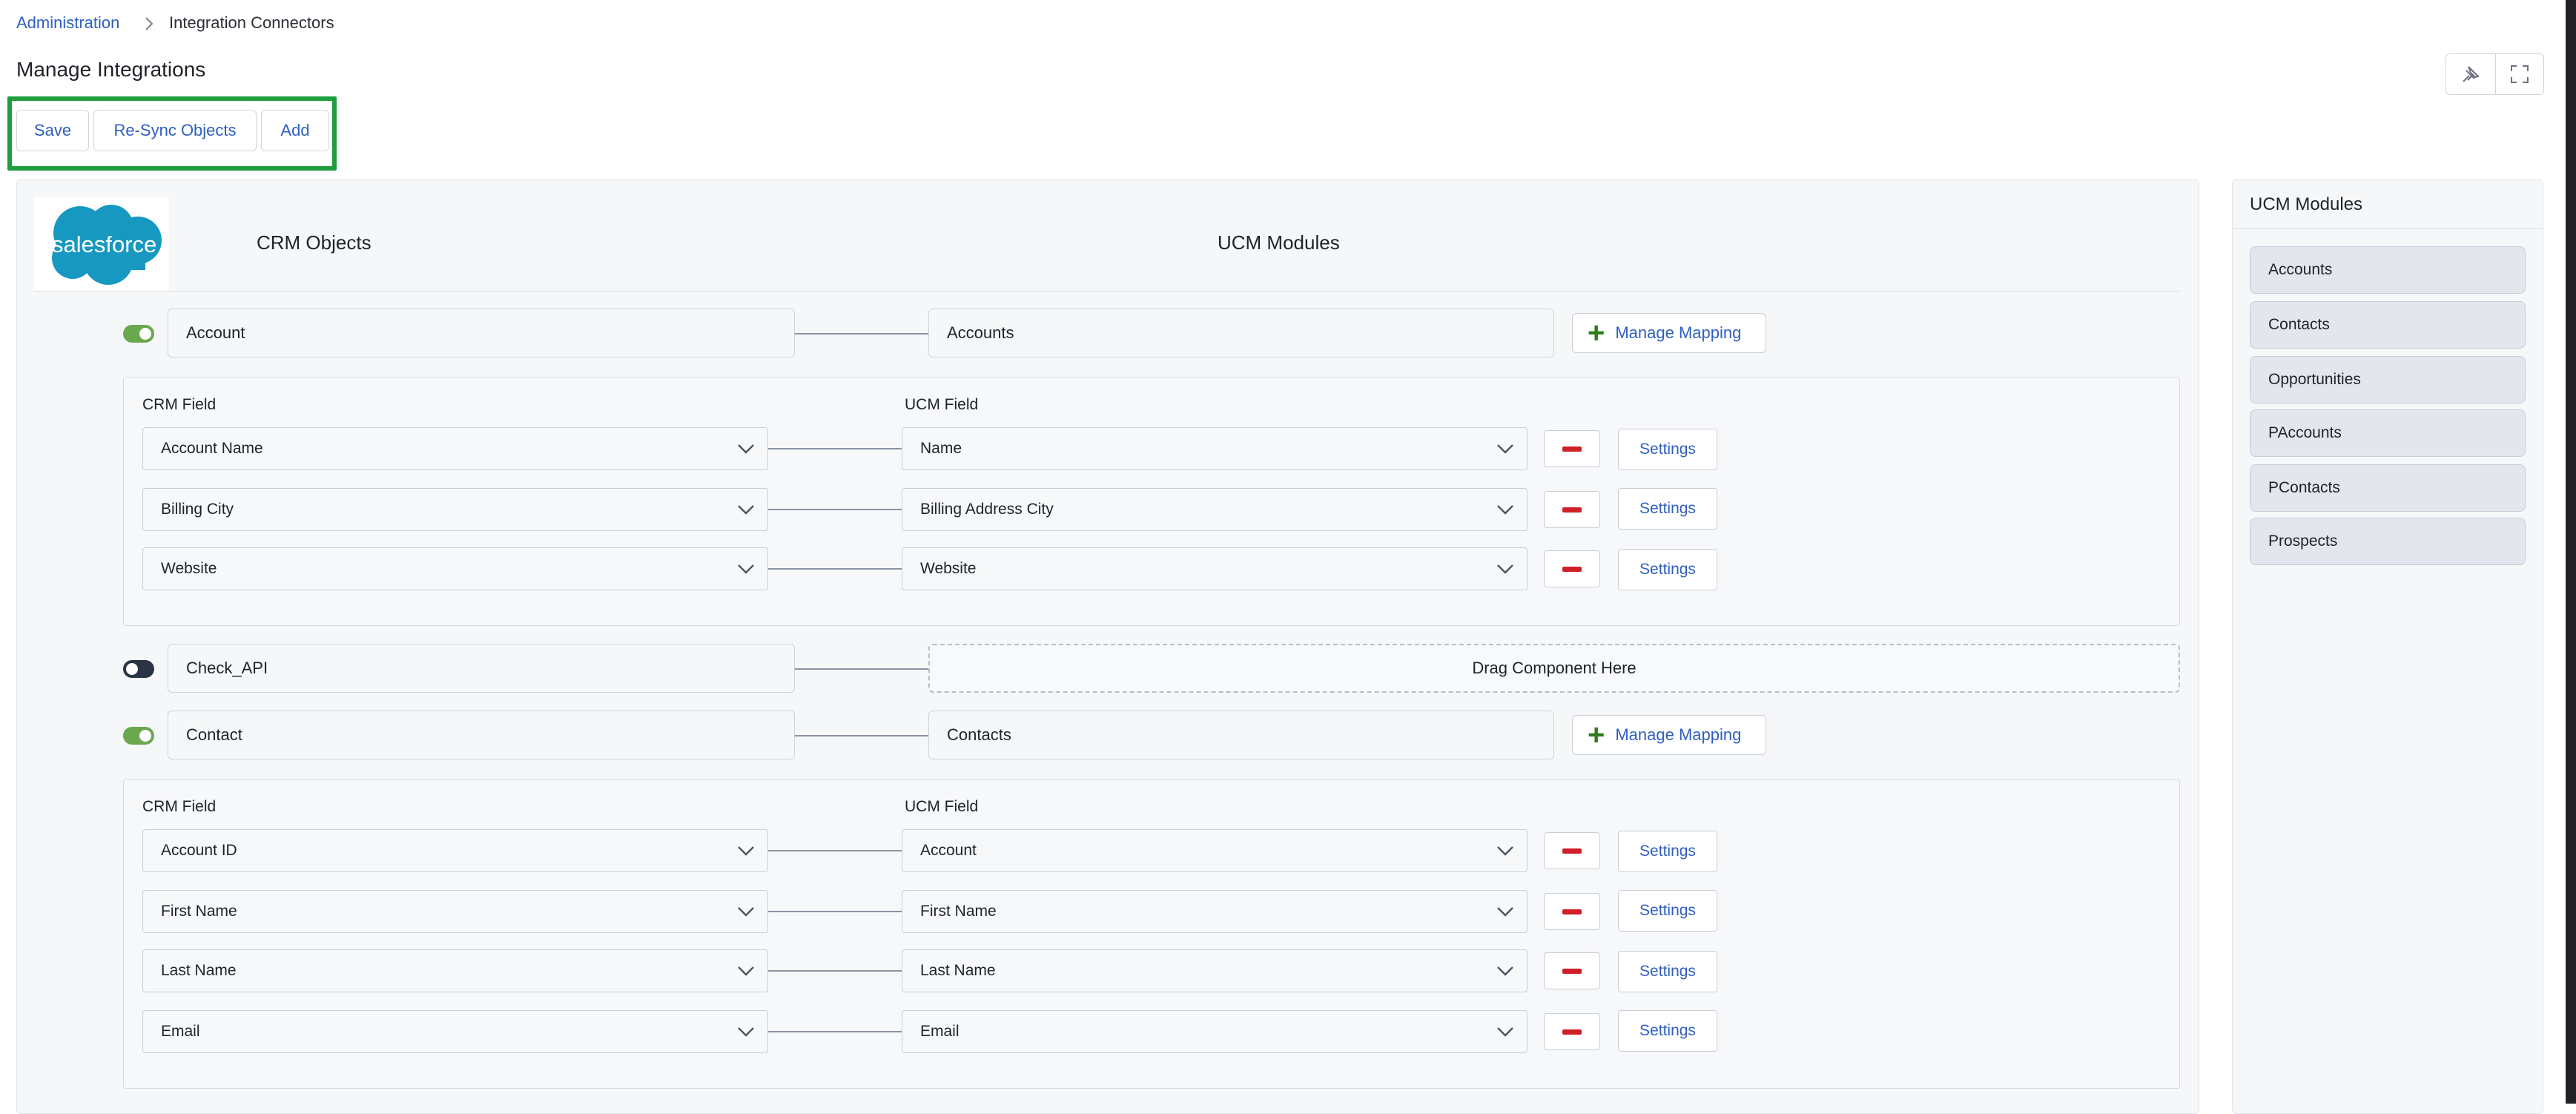  Describe the element at coordinates (1215, 509) in the screenshot. I see `ucm-field-select: Billing Address City` at that location.